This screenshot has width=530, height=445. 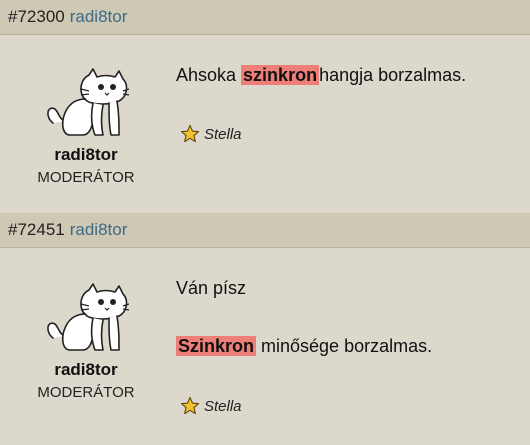 What do you see at coordinates (280, 75) in the screenshot?
I see `search-highlight: szinkron` at bounding box center [280, 75].